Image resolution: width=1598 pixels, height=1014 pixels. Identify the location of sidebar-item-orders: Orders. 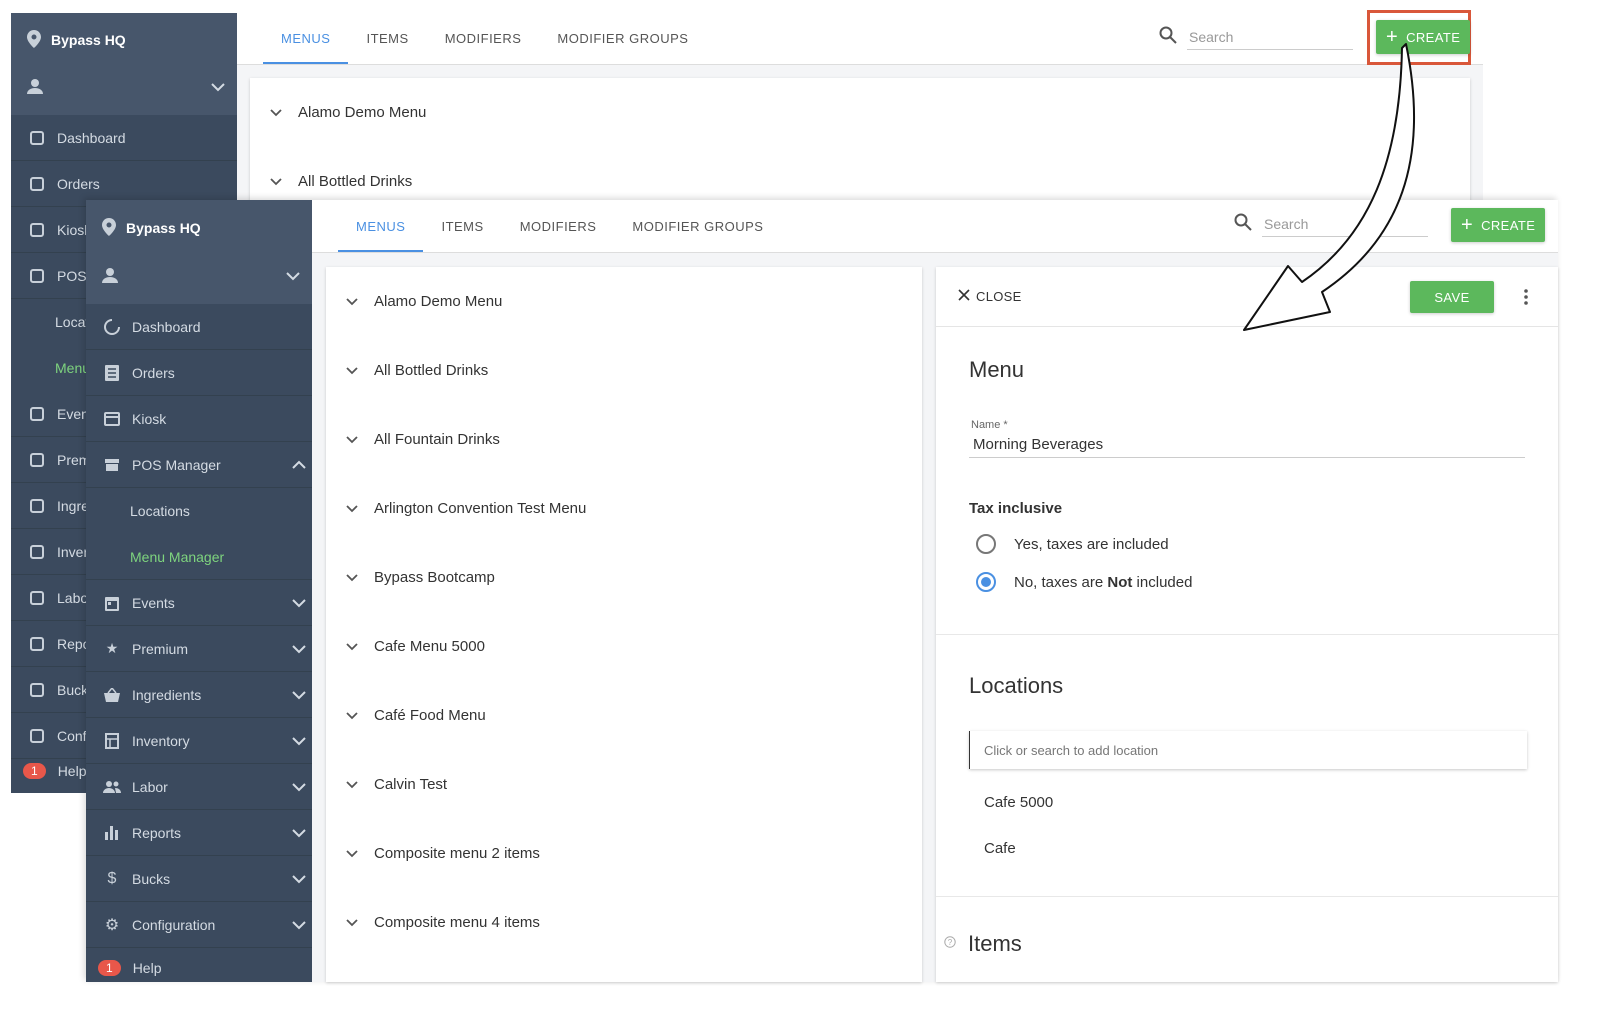
(199, 373).